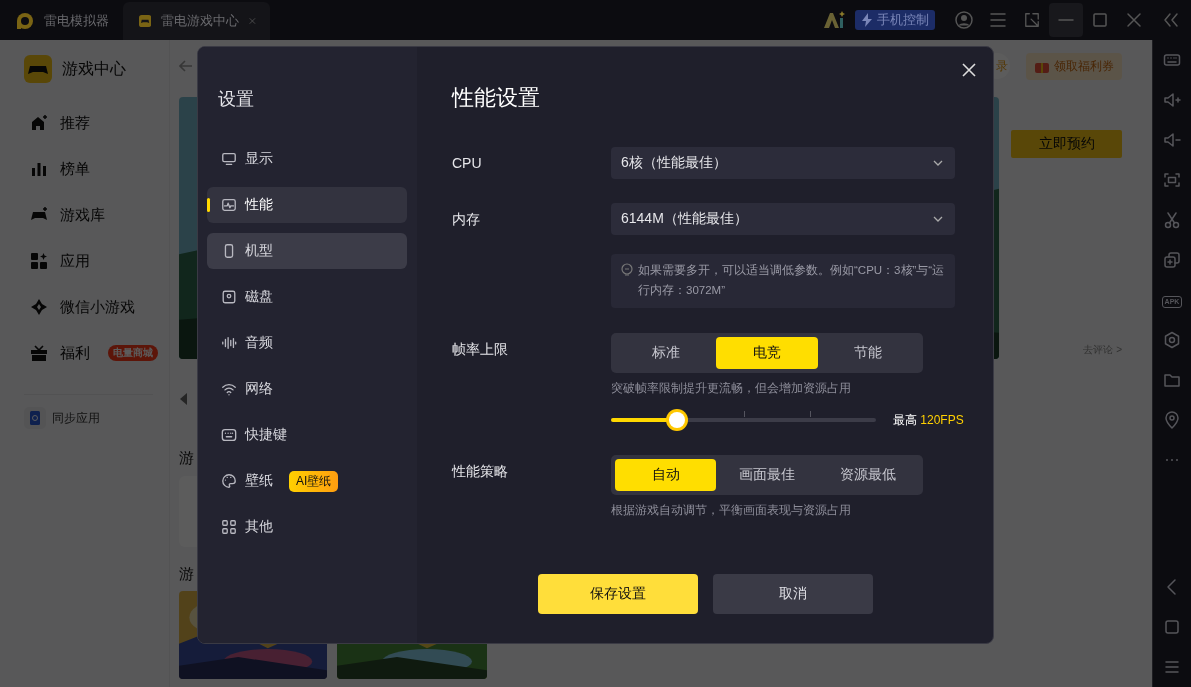 The image size is (1191, 687). What do you see at coordinates (314, 481) in the screenshot?
I see `badge: AI壁纸` at bounding box center [314, 481].